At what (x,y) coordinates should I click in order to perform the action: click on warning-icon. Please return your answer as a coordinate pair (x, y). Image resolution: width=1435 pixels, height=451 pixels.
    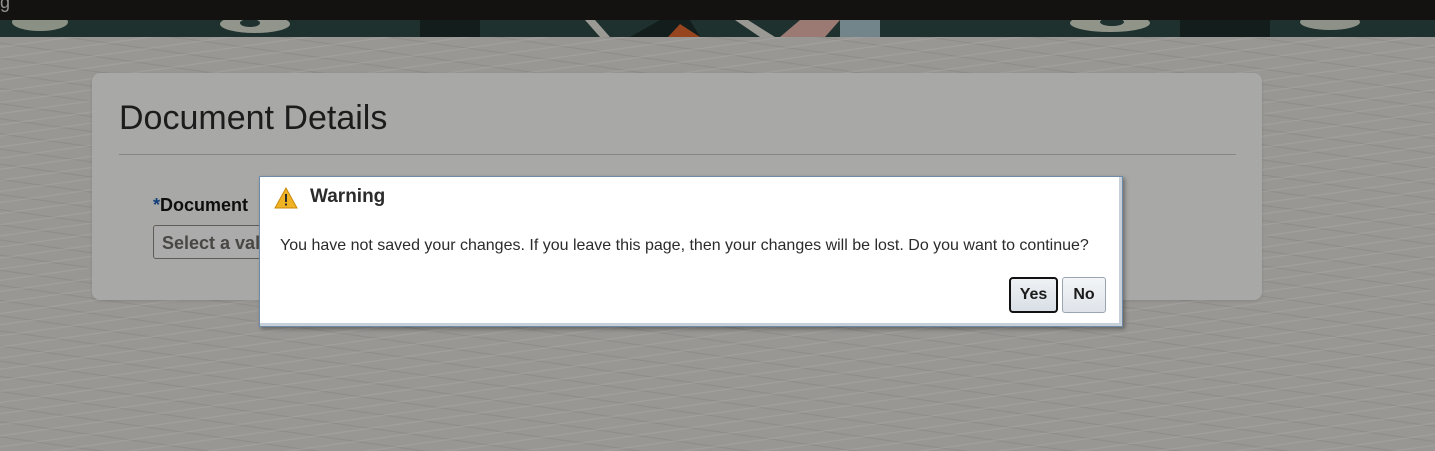
    Looking at the image, I should click on (286, 198).